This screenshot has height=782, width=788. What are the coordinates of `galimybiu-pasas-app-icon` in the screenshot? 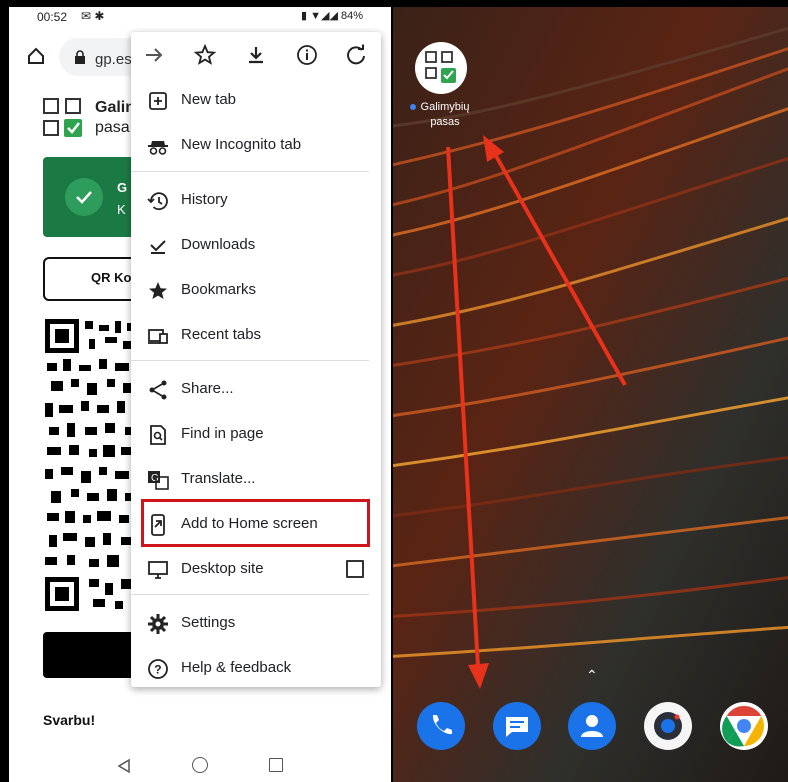 It's located at (441, 68).